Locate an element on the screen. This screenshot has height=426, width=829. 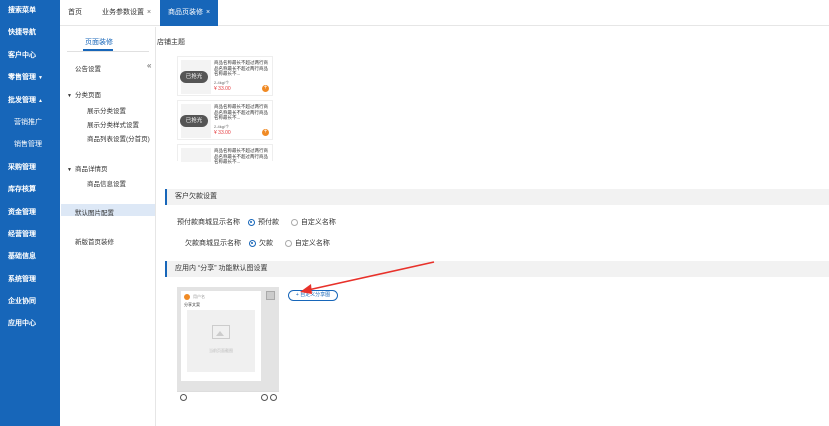
share-image-caption: 当前页面截图 is located at coordinates (221, 350).